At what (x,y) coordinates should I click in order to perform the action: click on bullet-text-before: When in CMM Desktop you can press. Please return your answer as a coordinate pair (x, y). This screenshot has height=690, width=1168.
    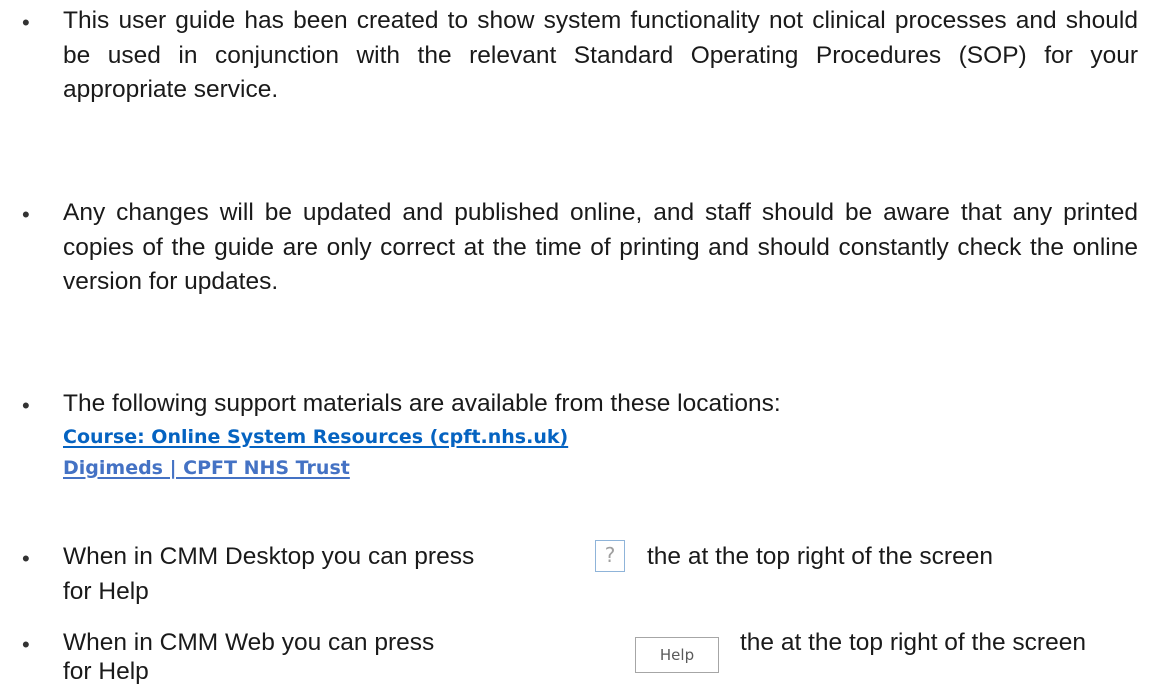
    Looking at the image, I should click on (269, 556).